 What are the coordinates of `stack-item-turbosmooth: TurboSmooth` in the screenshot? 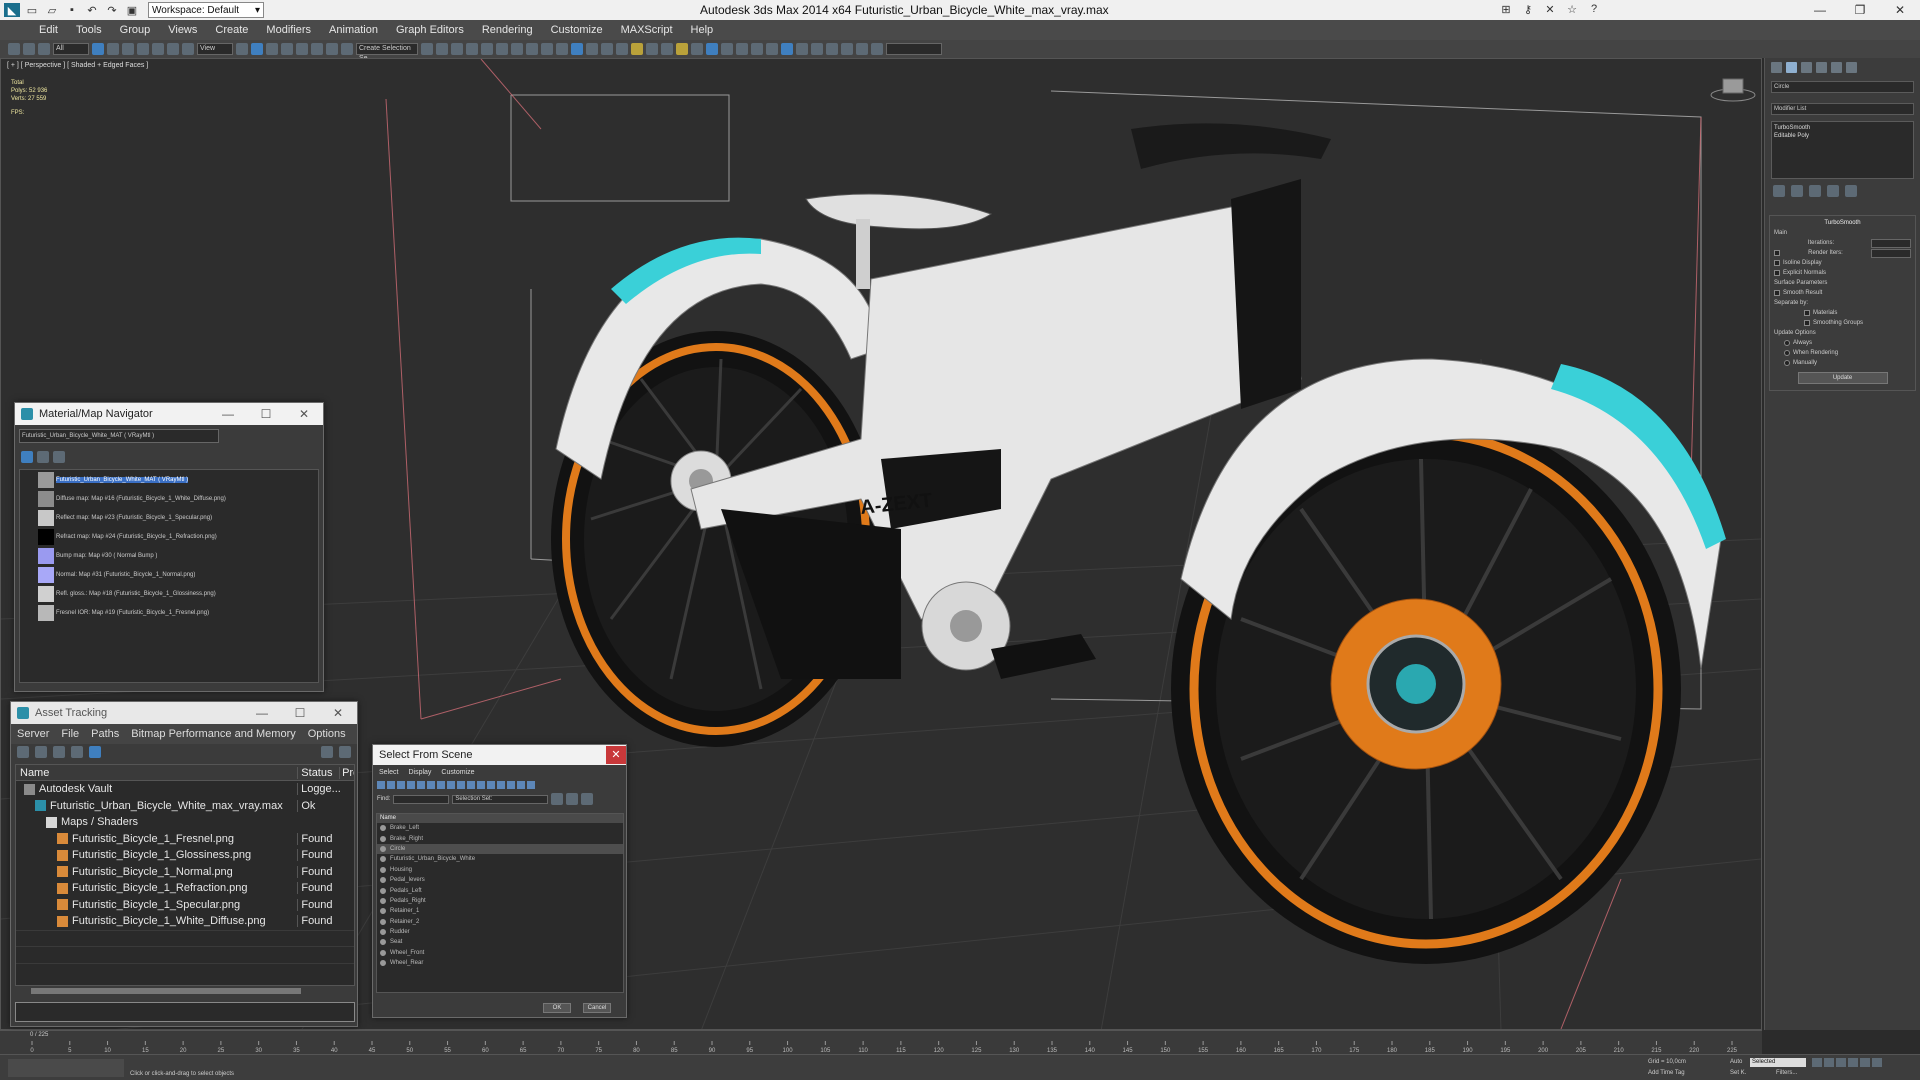 It's located at (1842, 128).